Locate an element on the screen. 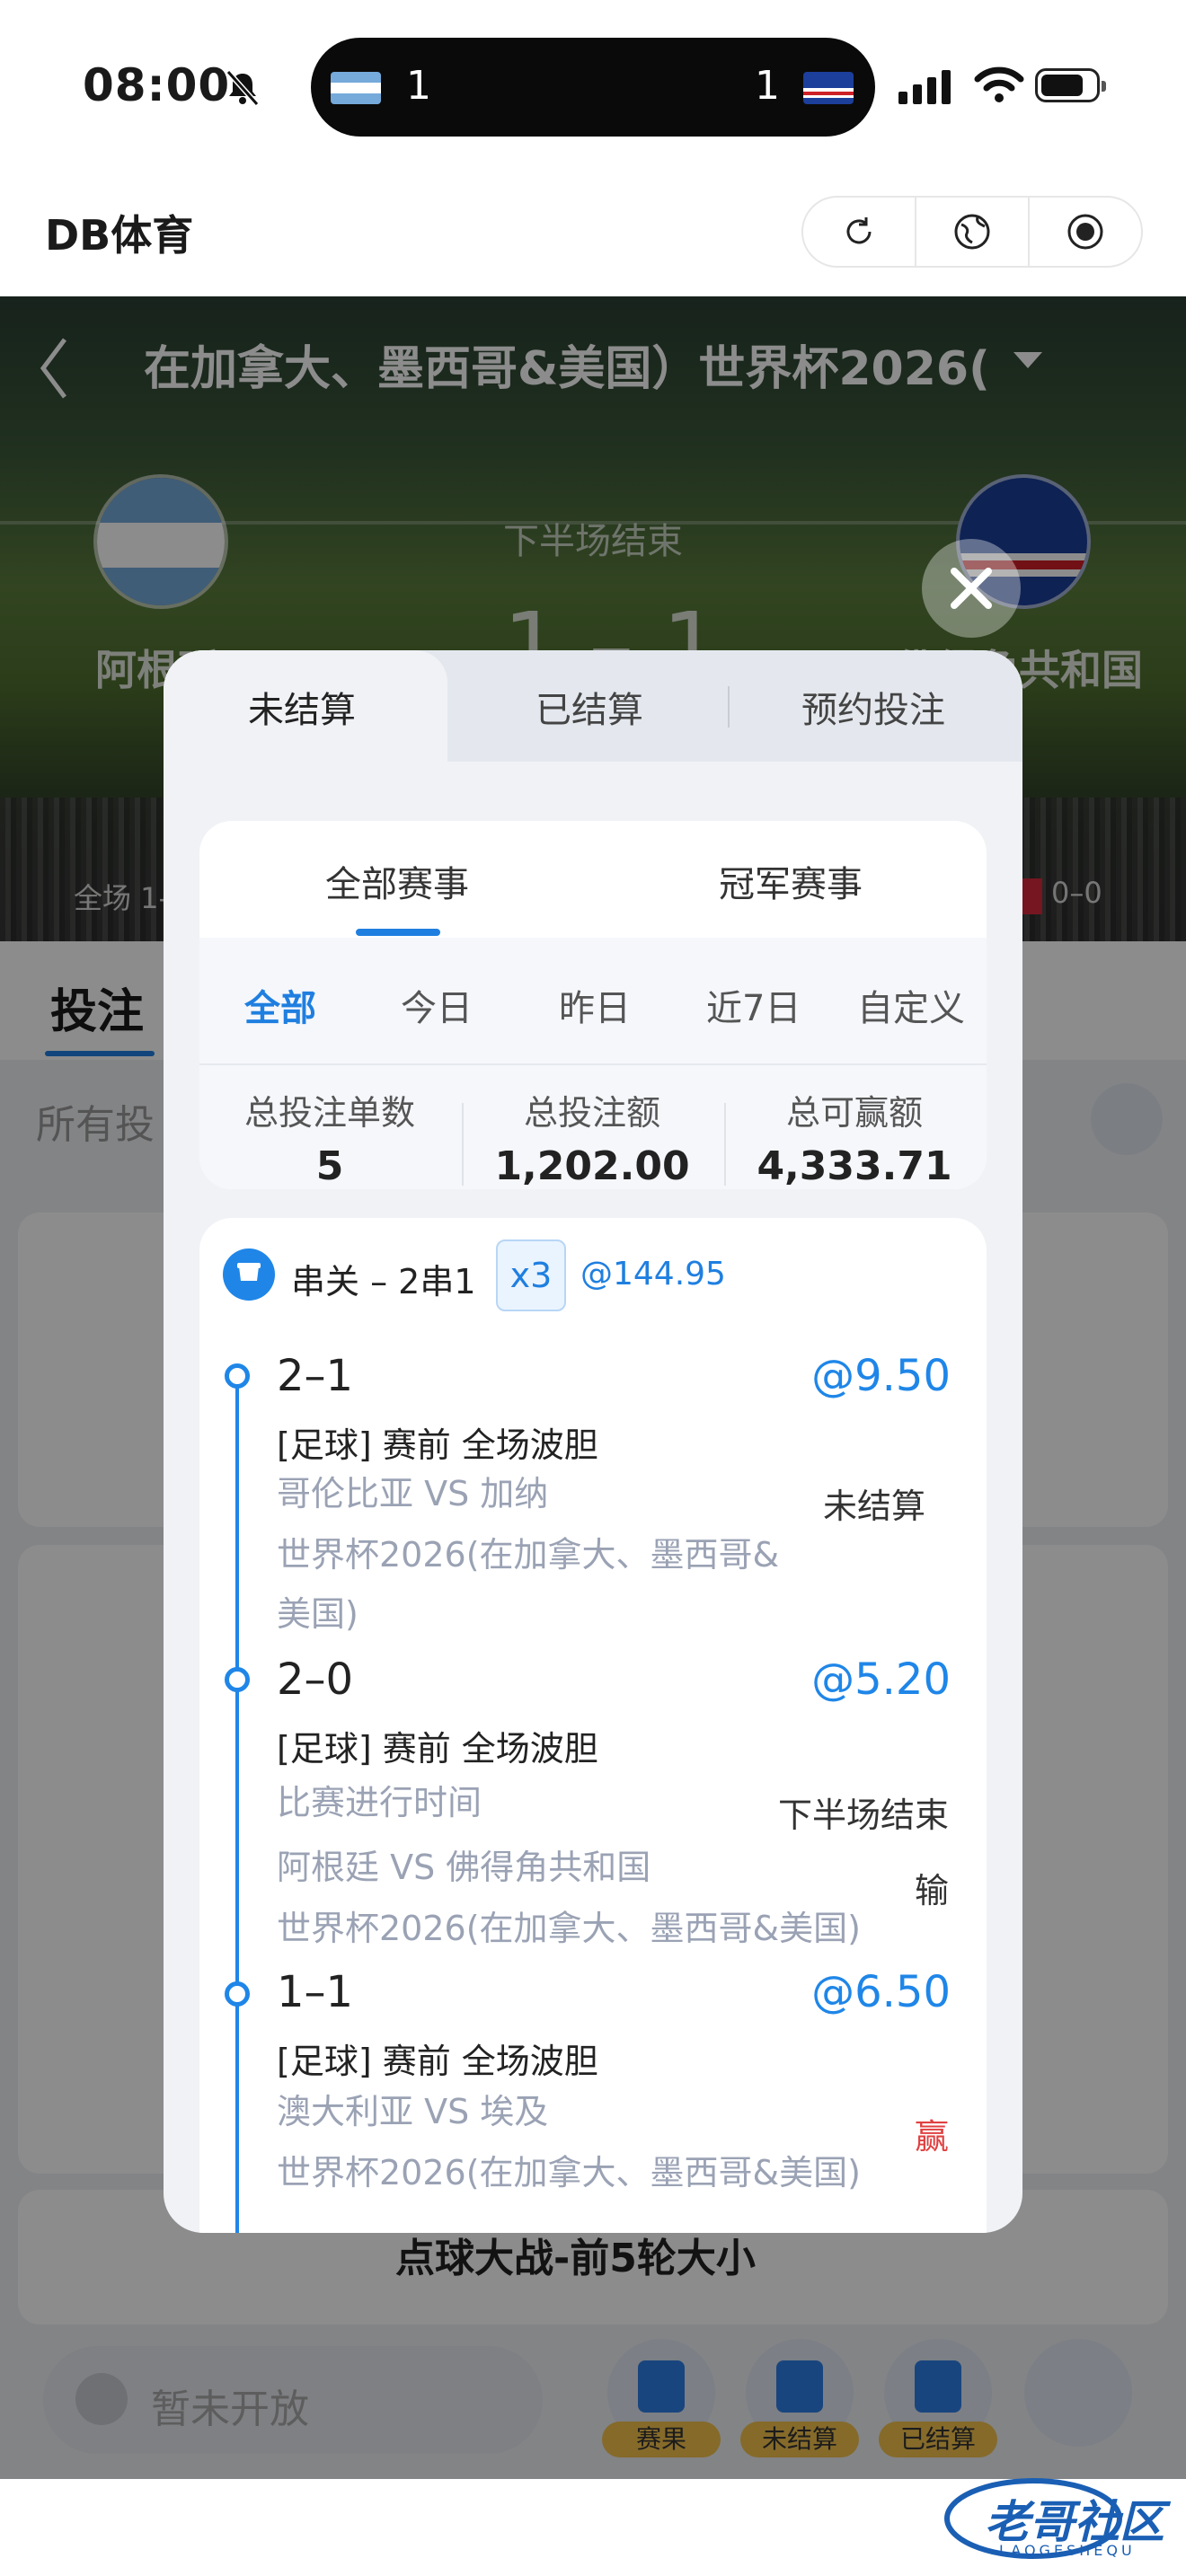  globe-button is located at coordinates (973, 232).